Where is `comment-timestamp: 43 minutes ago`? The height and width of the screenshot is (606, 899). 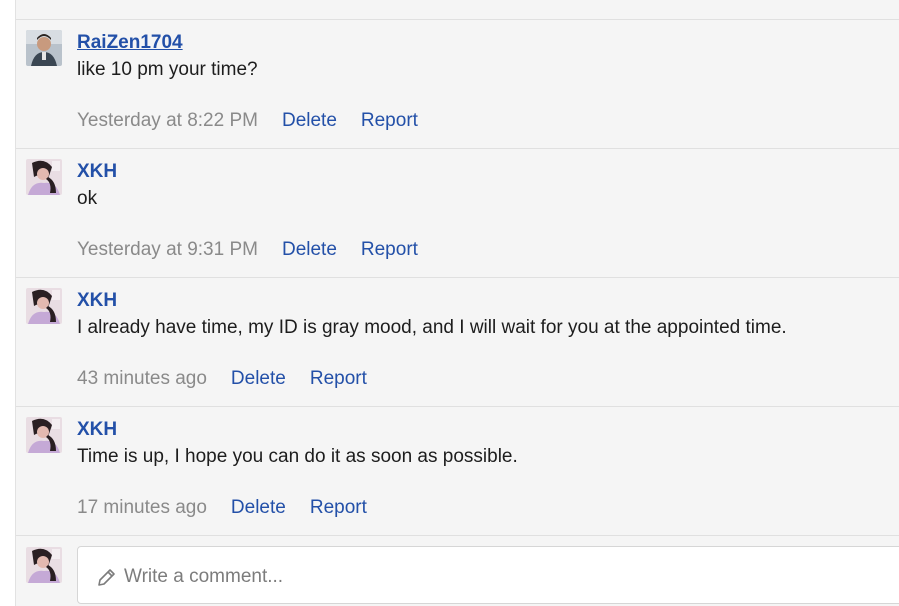
comment-timestamp: 43 minutes ago is located at coordinates (142, 379).